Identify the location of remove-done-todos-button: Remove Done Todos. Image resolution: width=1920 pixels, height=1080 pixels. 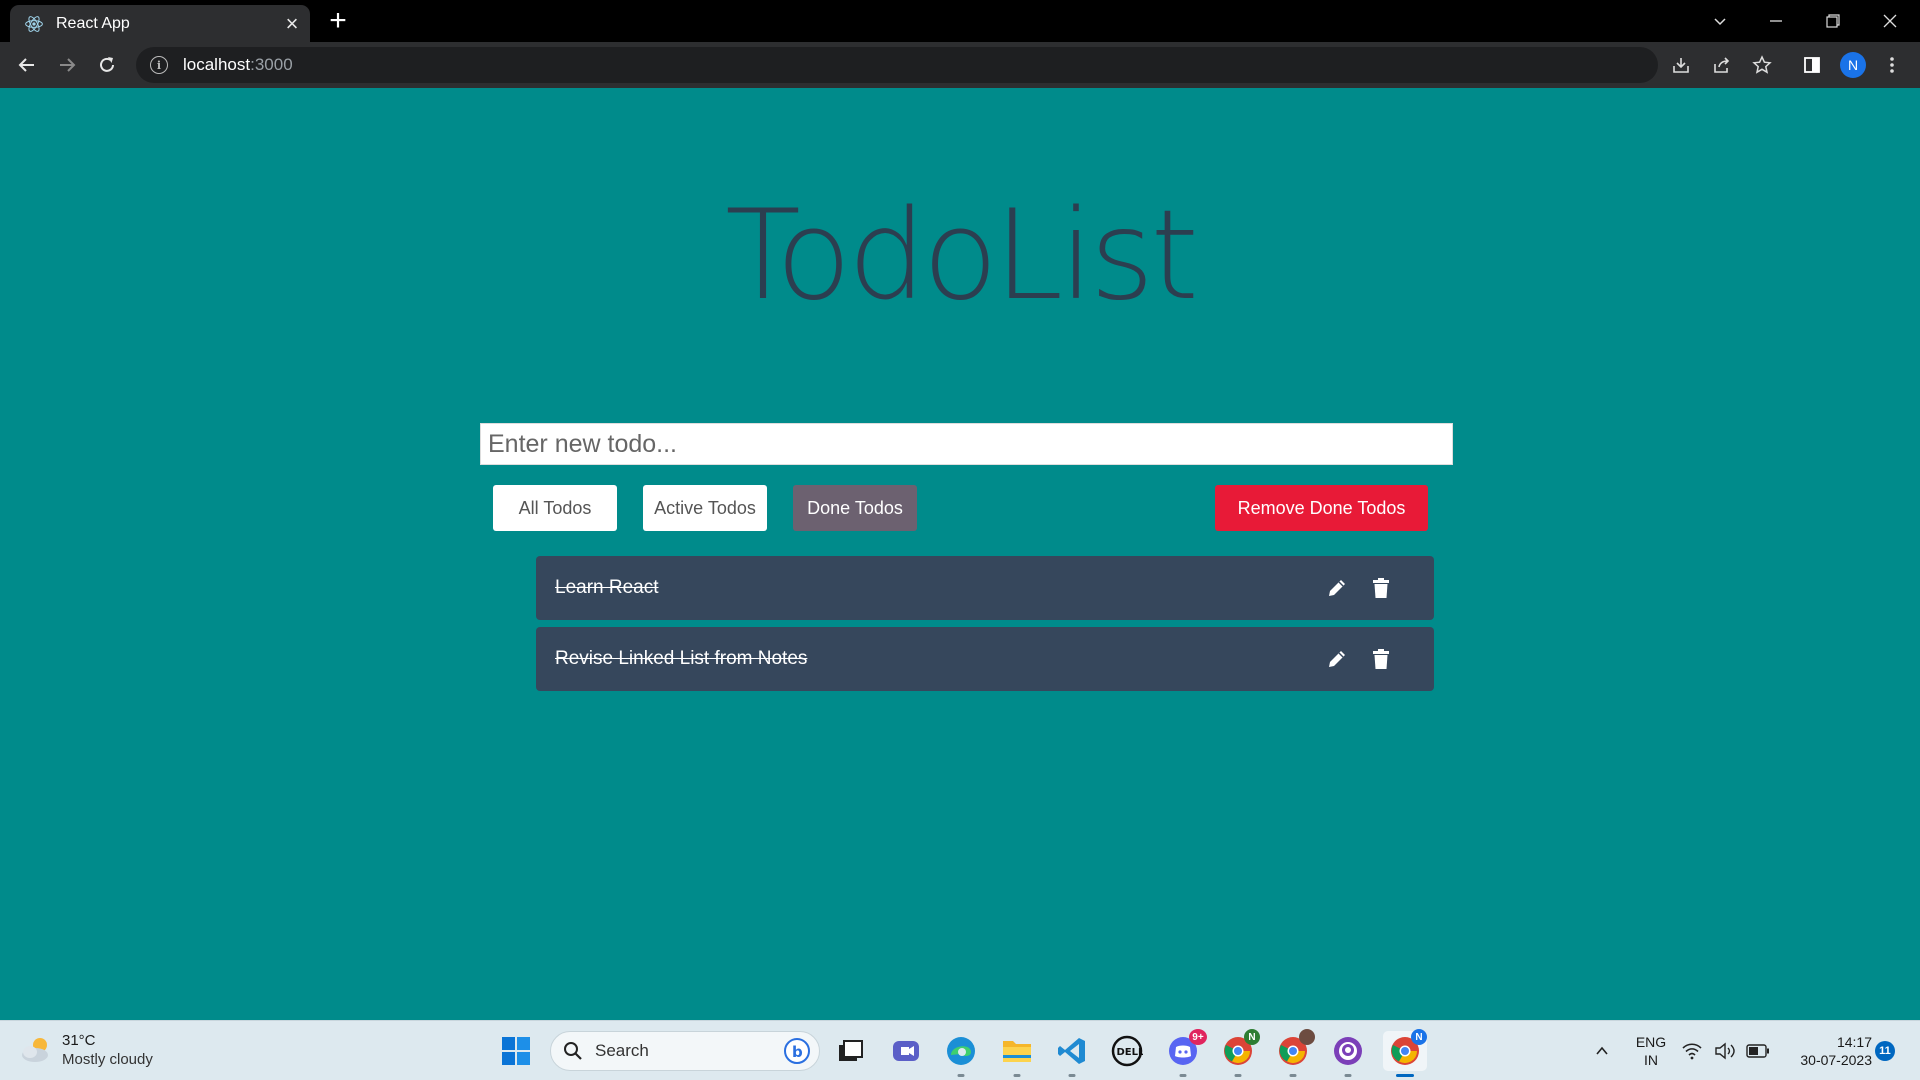
(1321, 508).